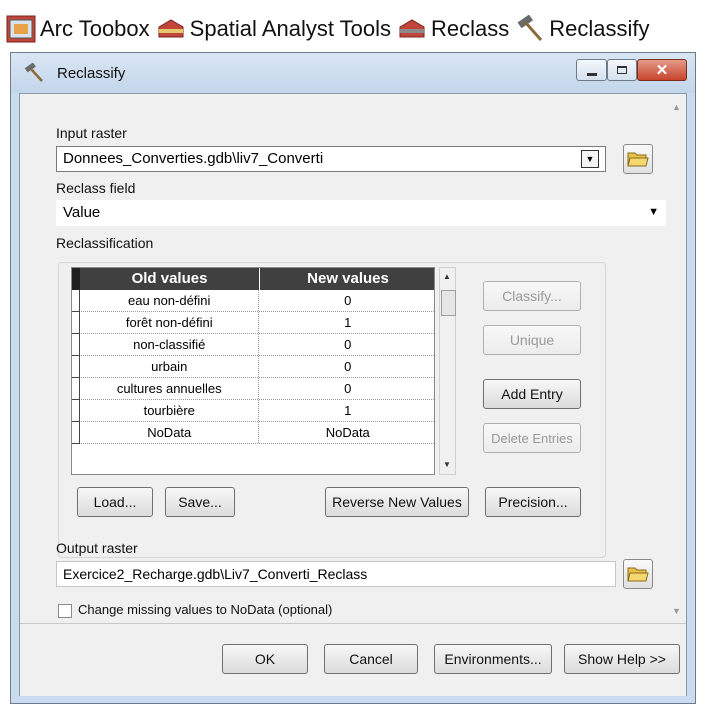 The width and height of the screenshot is (710, 713). Describe the element at coordinates (448, 303) in the screenshot. I see `scroll-thumb` at that location.